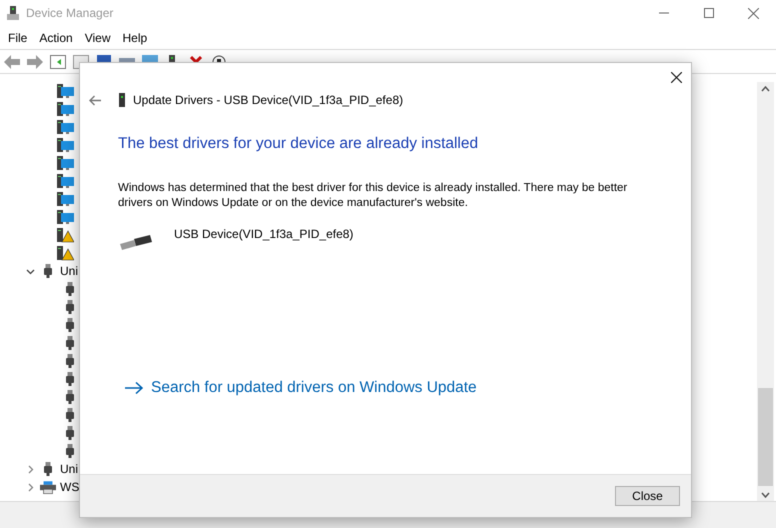 The width and height of the screenshot is (776, 528). I want to click on chevron-down-icon, so click(30, 271).